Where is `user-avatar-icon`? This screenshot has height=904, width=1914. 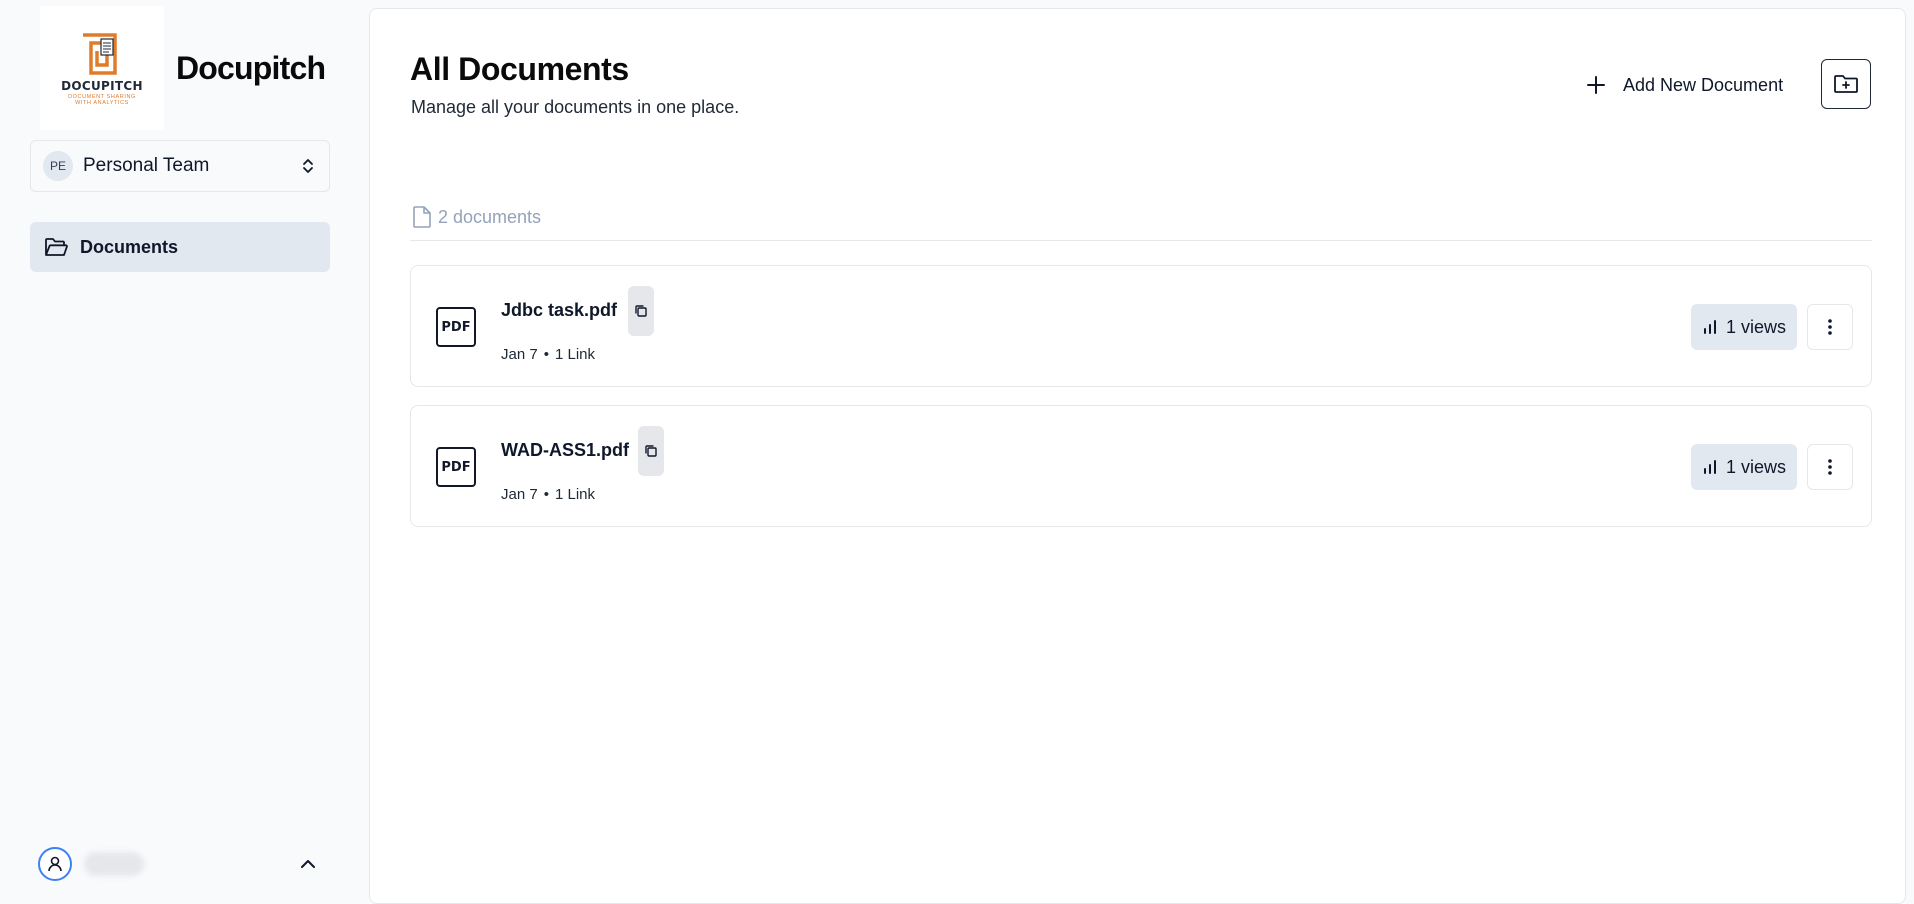 user-avatar-icon is located at coordinates (55, 864).